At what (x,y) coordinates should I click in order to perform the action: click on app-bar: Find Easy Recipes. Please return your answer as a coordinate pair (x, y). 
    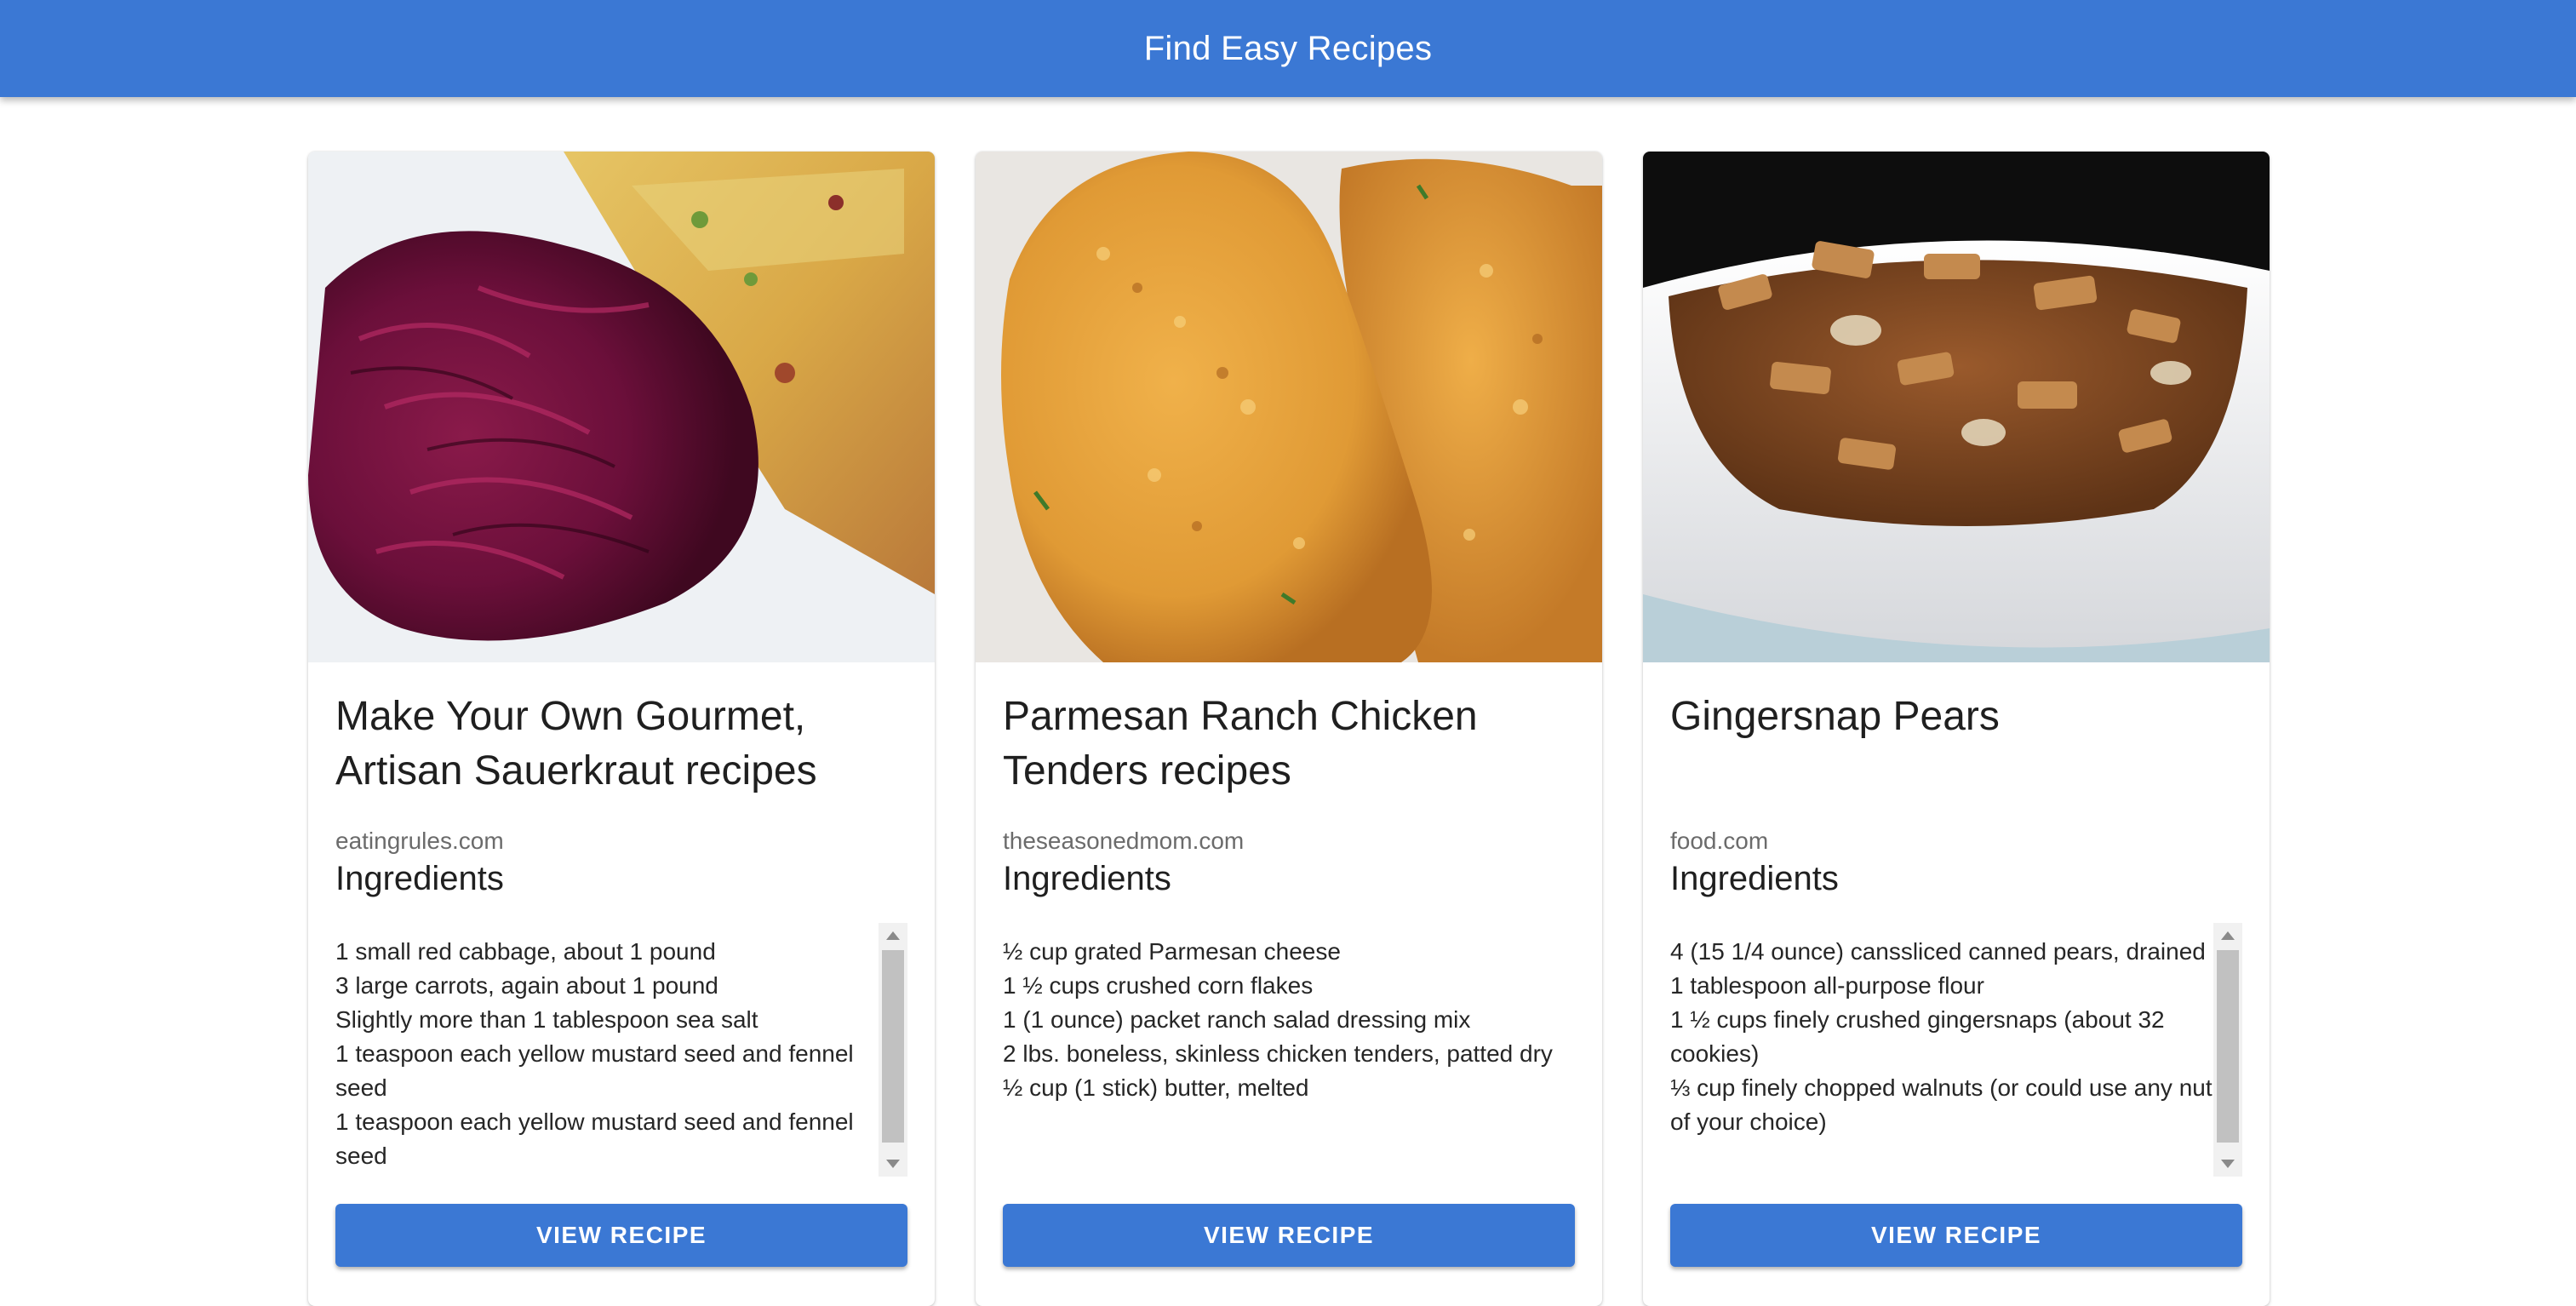
    Looking at the image, I should click on (1288, 48).